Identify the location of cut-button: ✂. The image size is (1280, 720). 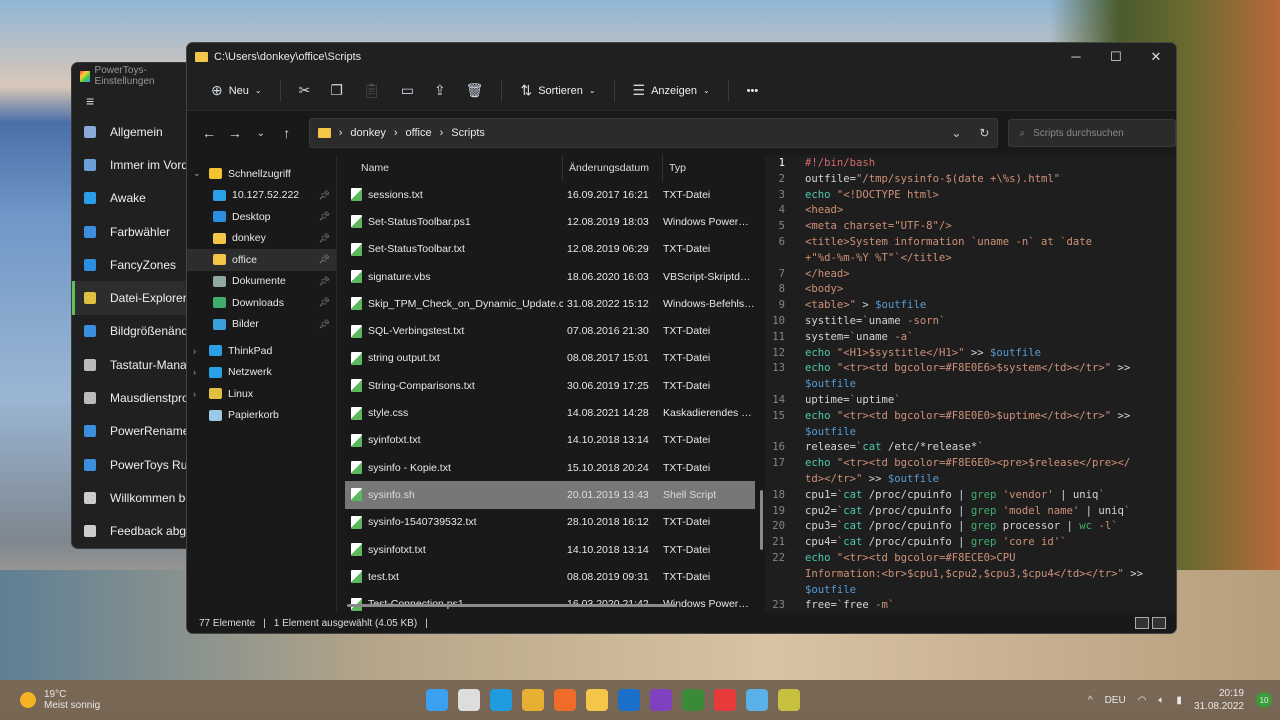
(305, 91).